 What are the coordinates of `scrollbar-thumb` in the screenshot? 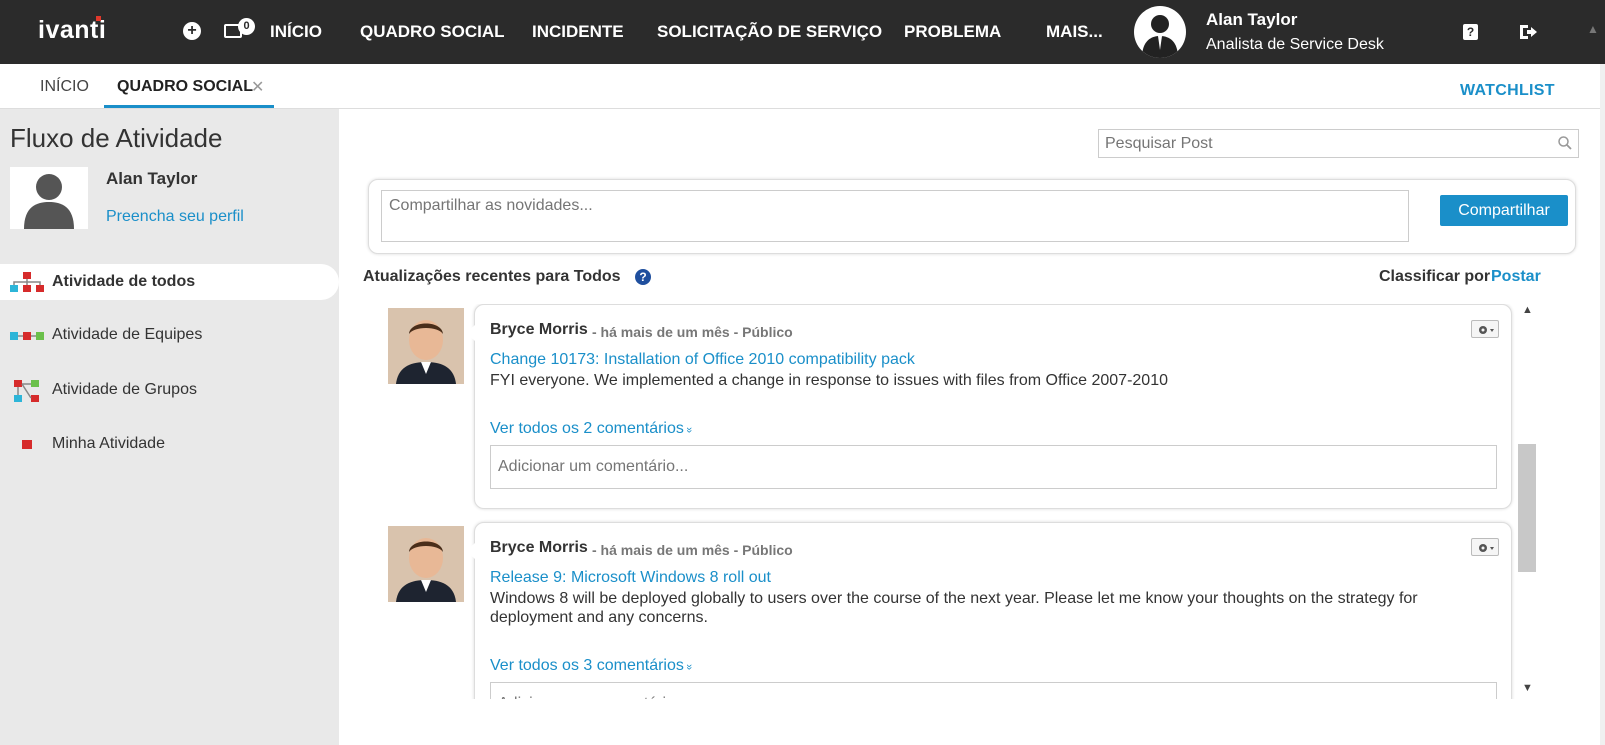 It's located at (1527, 508).